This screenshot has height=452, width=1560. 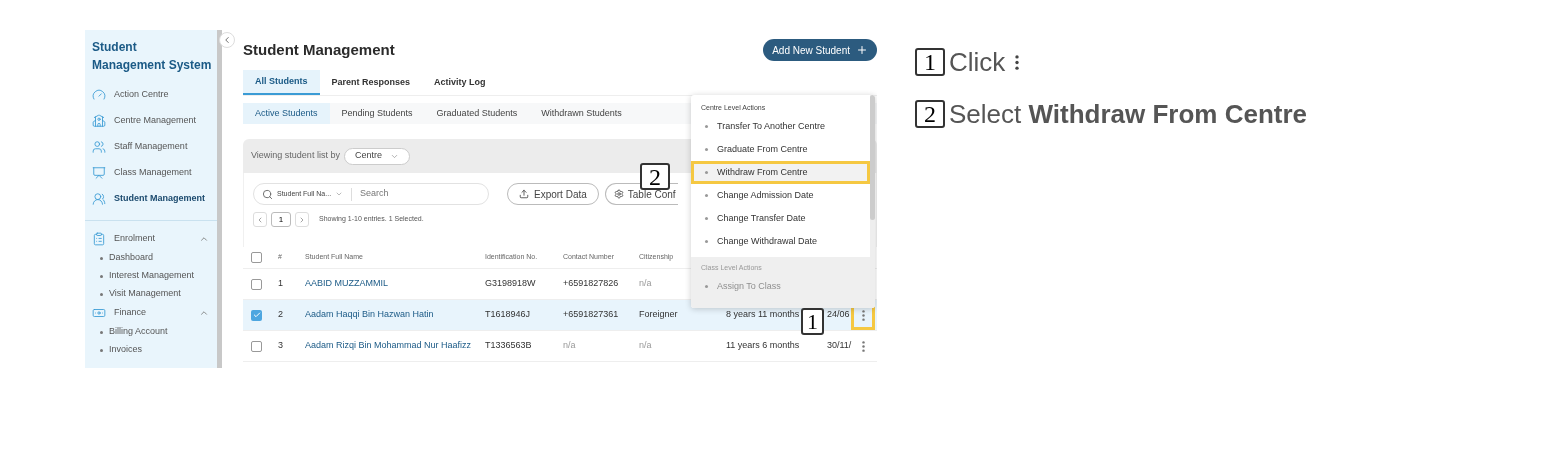 I want to click on table-cell: +6591827361, so click(x=591, y=315).